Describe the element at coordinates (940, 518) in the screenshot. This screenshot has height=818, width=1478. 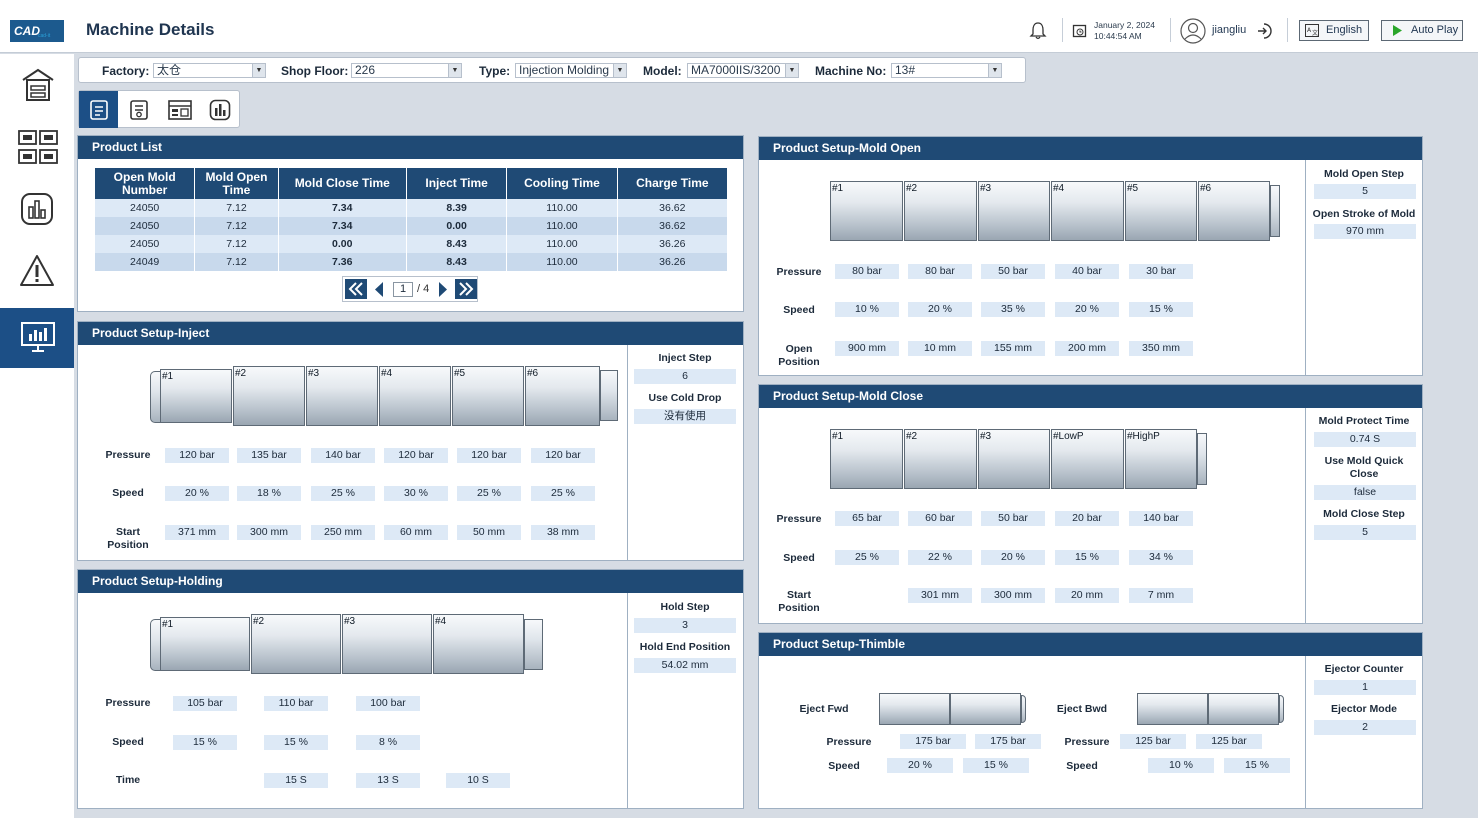
I see `pressure-value: 60 bar` at that location.